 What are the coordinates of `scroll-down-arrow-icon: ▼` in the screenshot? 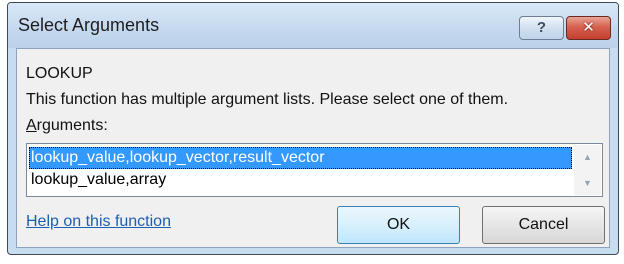 It's located at (587, 183).